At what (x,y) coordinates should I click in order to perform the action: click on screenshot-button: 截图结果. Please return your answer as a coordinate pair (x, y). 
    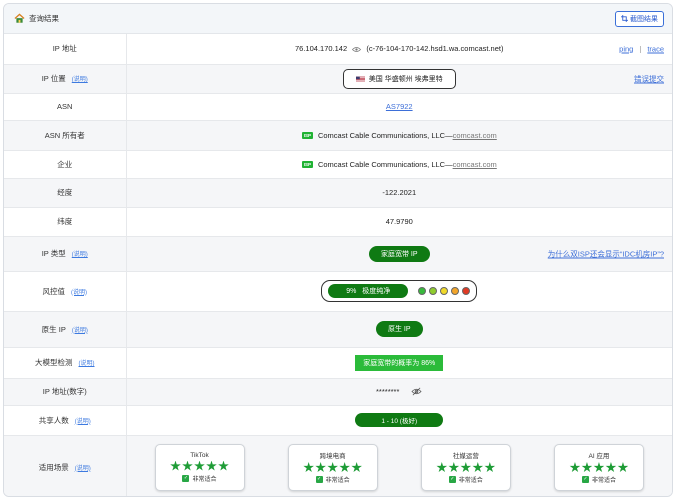
    Looking at the image, I should click on (639, 18).